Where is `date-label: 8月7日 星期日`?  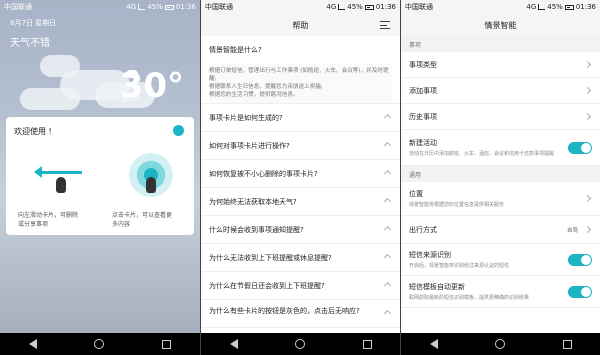 date-label: 8月7日 星期日 is located at coordinates (33, 23).